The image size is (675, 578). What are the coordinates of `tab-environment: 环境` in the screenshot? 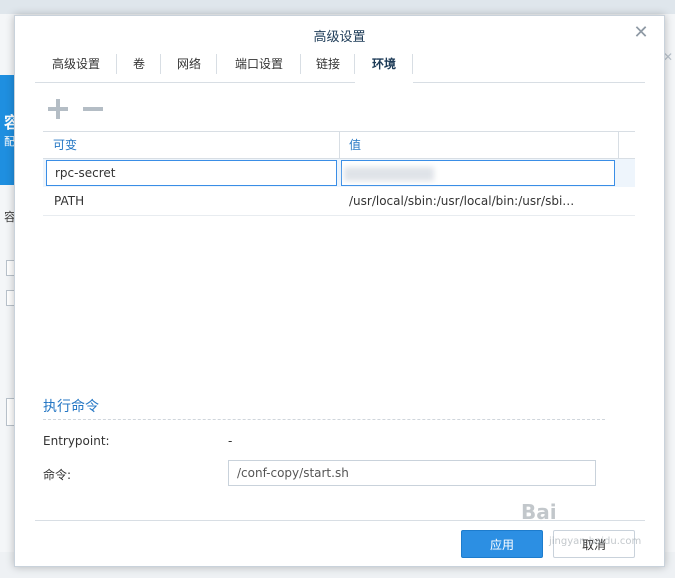 It's located at (384, 66).